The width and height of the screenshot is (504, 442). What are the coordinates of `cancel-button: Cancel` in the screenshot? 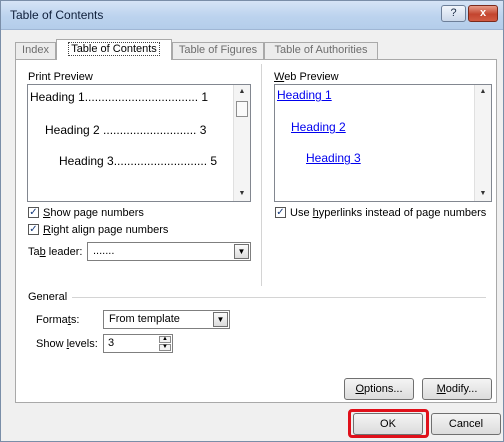 It's located at (466, 424).